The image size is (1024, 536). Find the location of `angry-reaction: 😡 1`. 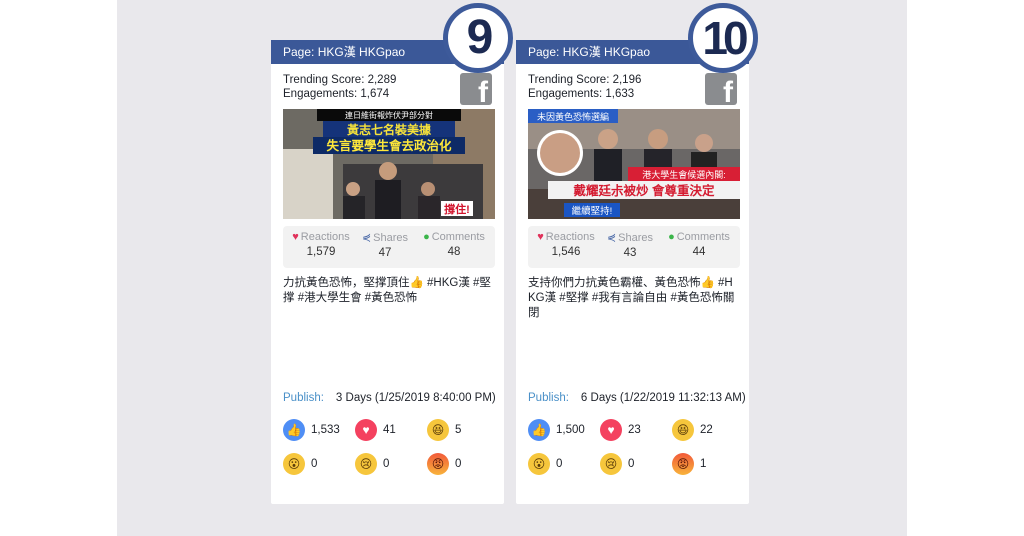

angry-reaction: 😡 1 is located at coordinates (689, 465).